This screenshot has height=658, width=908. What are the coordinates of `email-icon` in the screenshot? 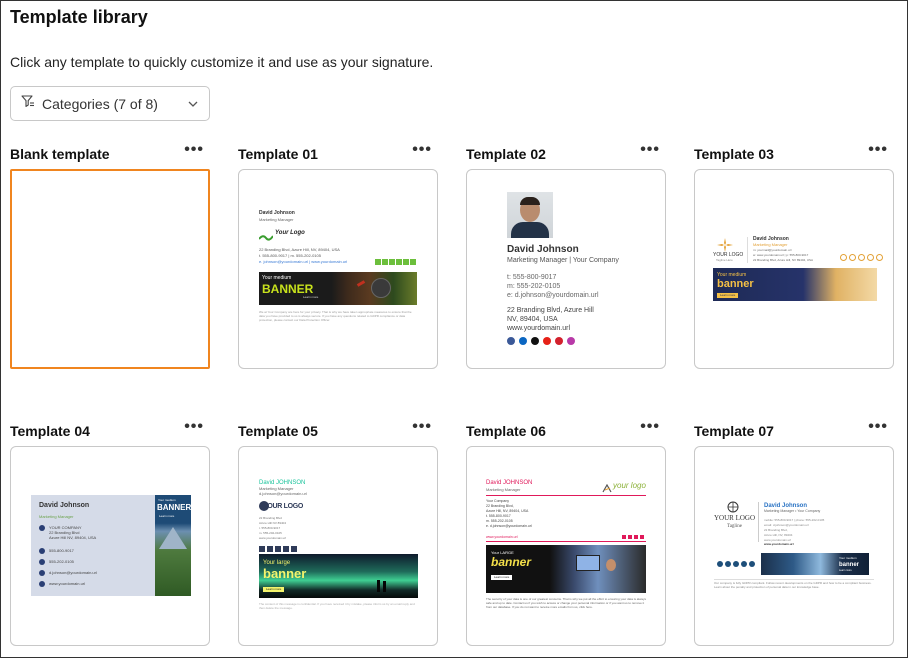 It's located at (42, 573).